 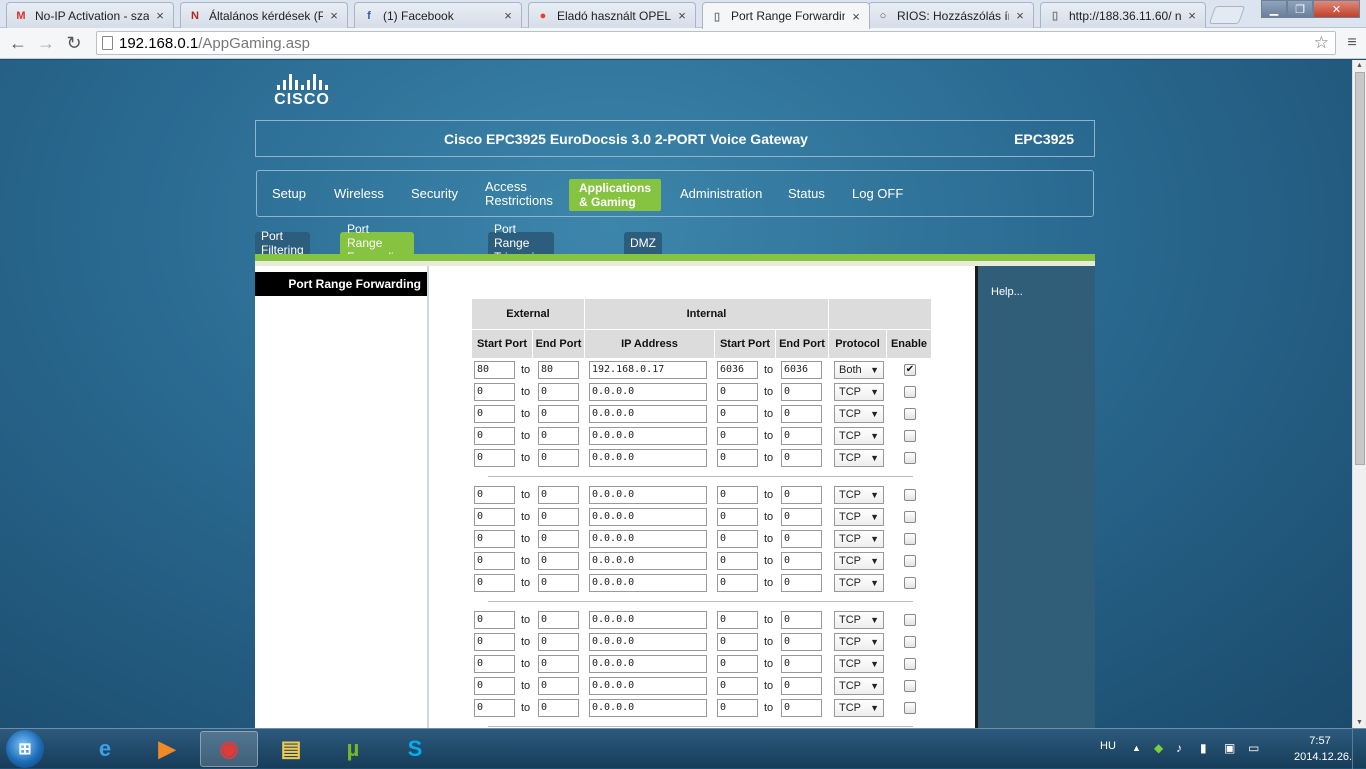 What do you see at coordinates (1359, 722) in the screenshot?
I see `scroll-down-icon: ▼` at bounding box center [1359, 722].